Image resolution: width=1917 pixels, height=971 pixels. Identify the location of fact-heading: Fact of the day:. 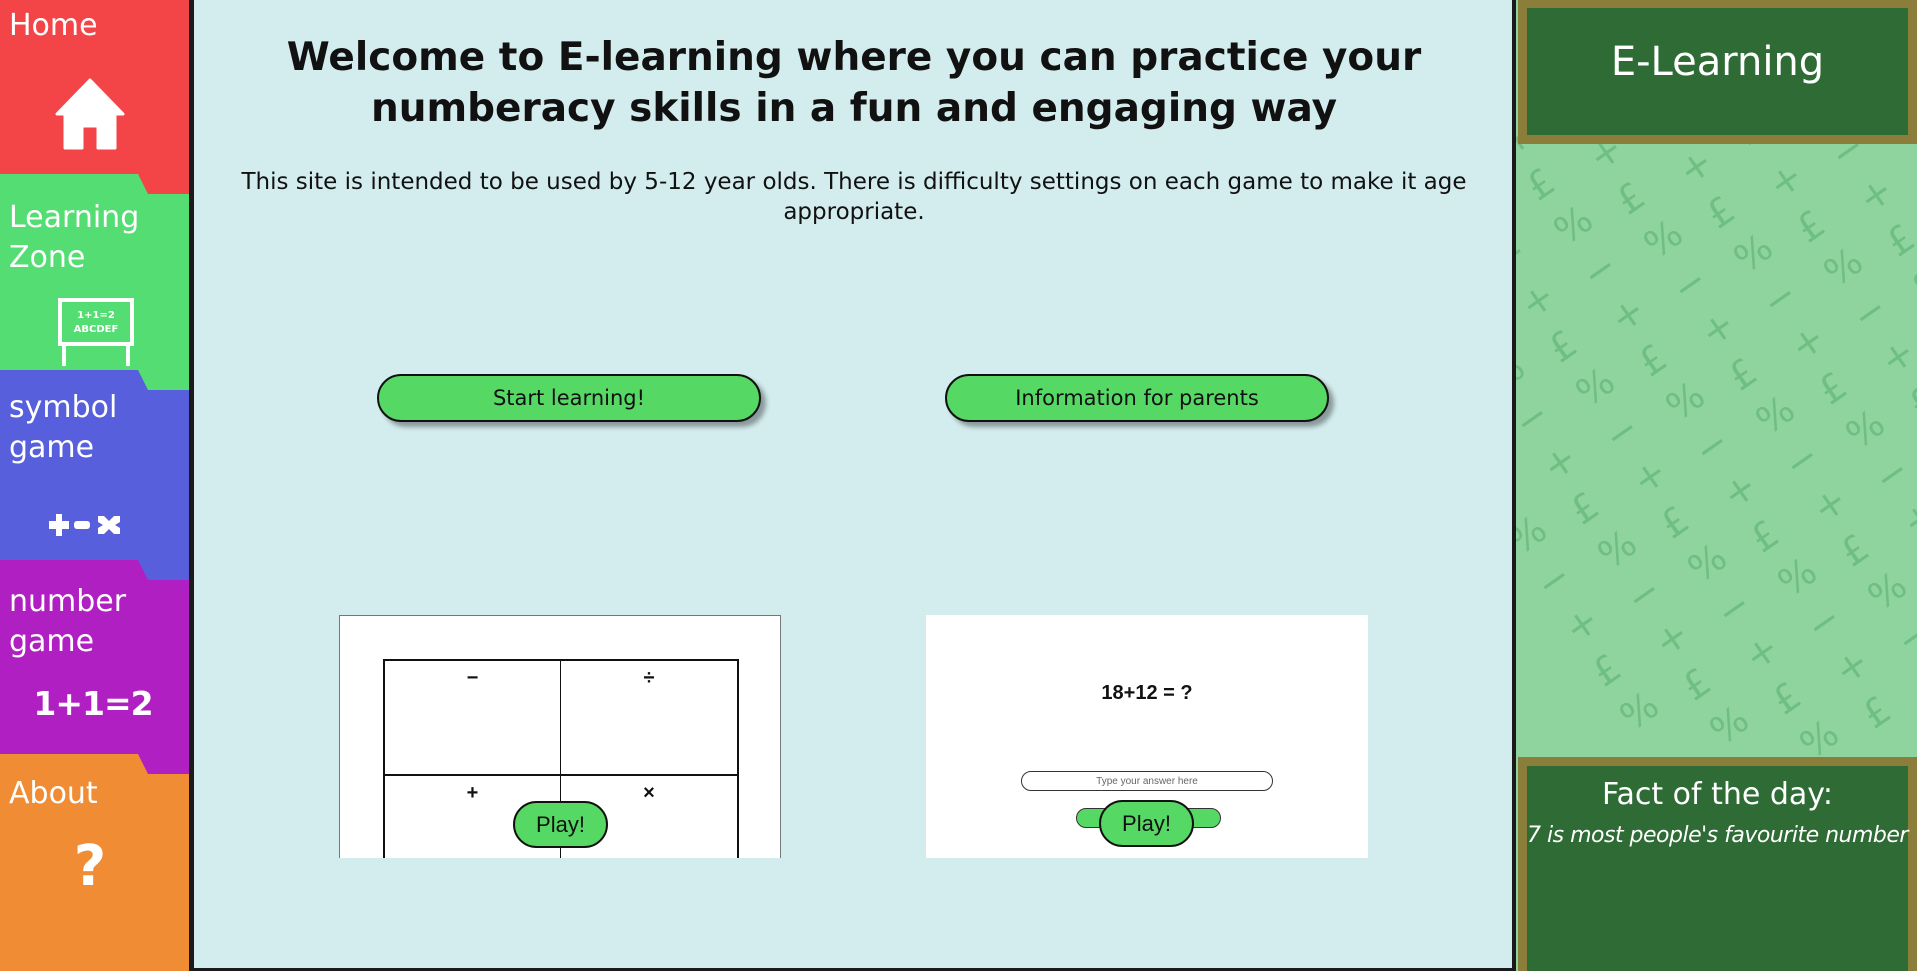
(1717, 794).